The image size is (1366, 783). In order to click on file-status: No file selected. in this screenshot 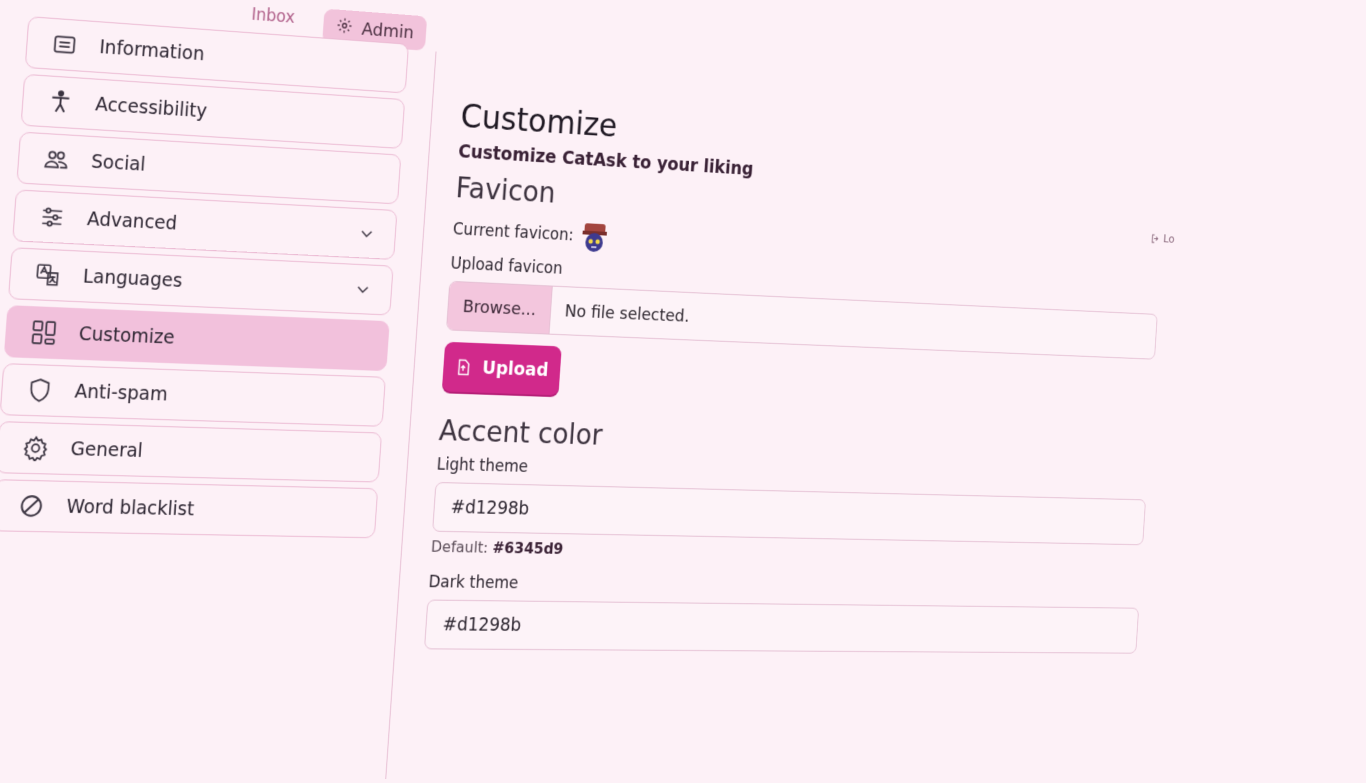, I will do `click(620, 313)`.